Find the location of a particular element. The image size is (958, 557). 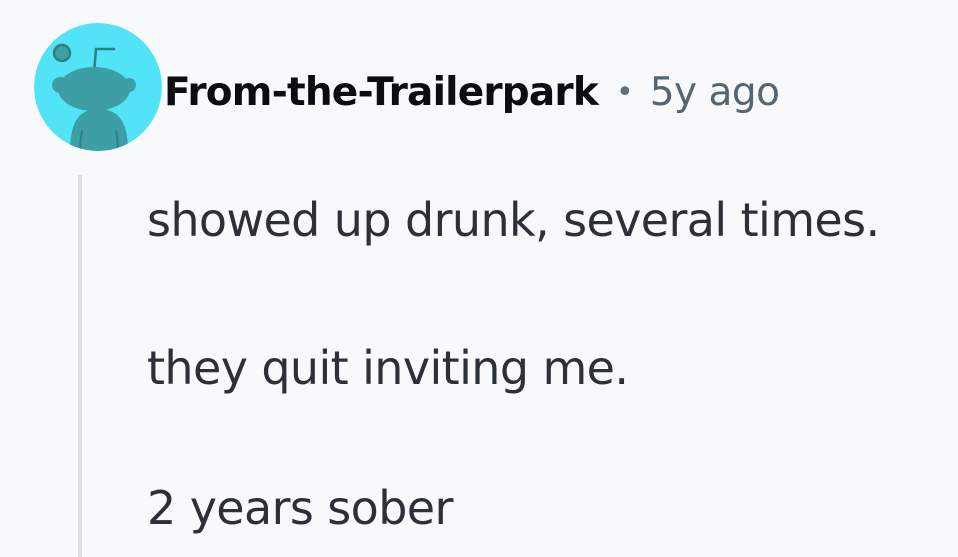

snoo-avatar-icon is located at coordinates (98, 87).